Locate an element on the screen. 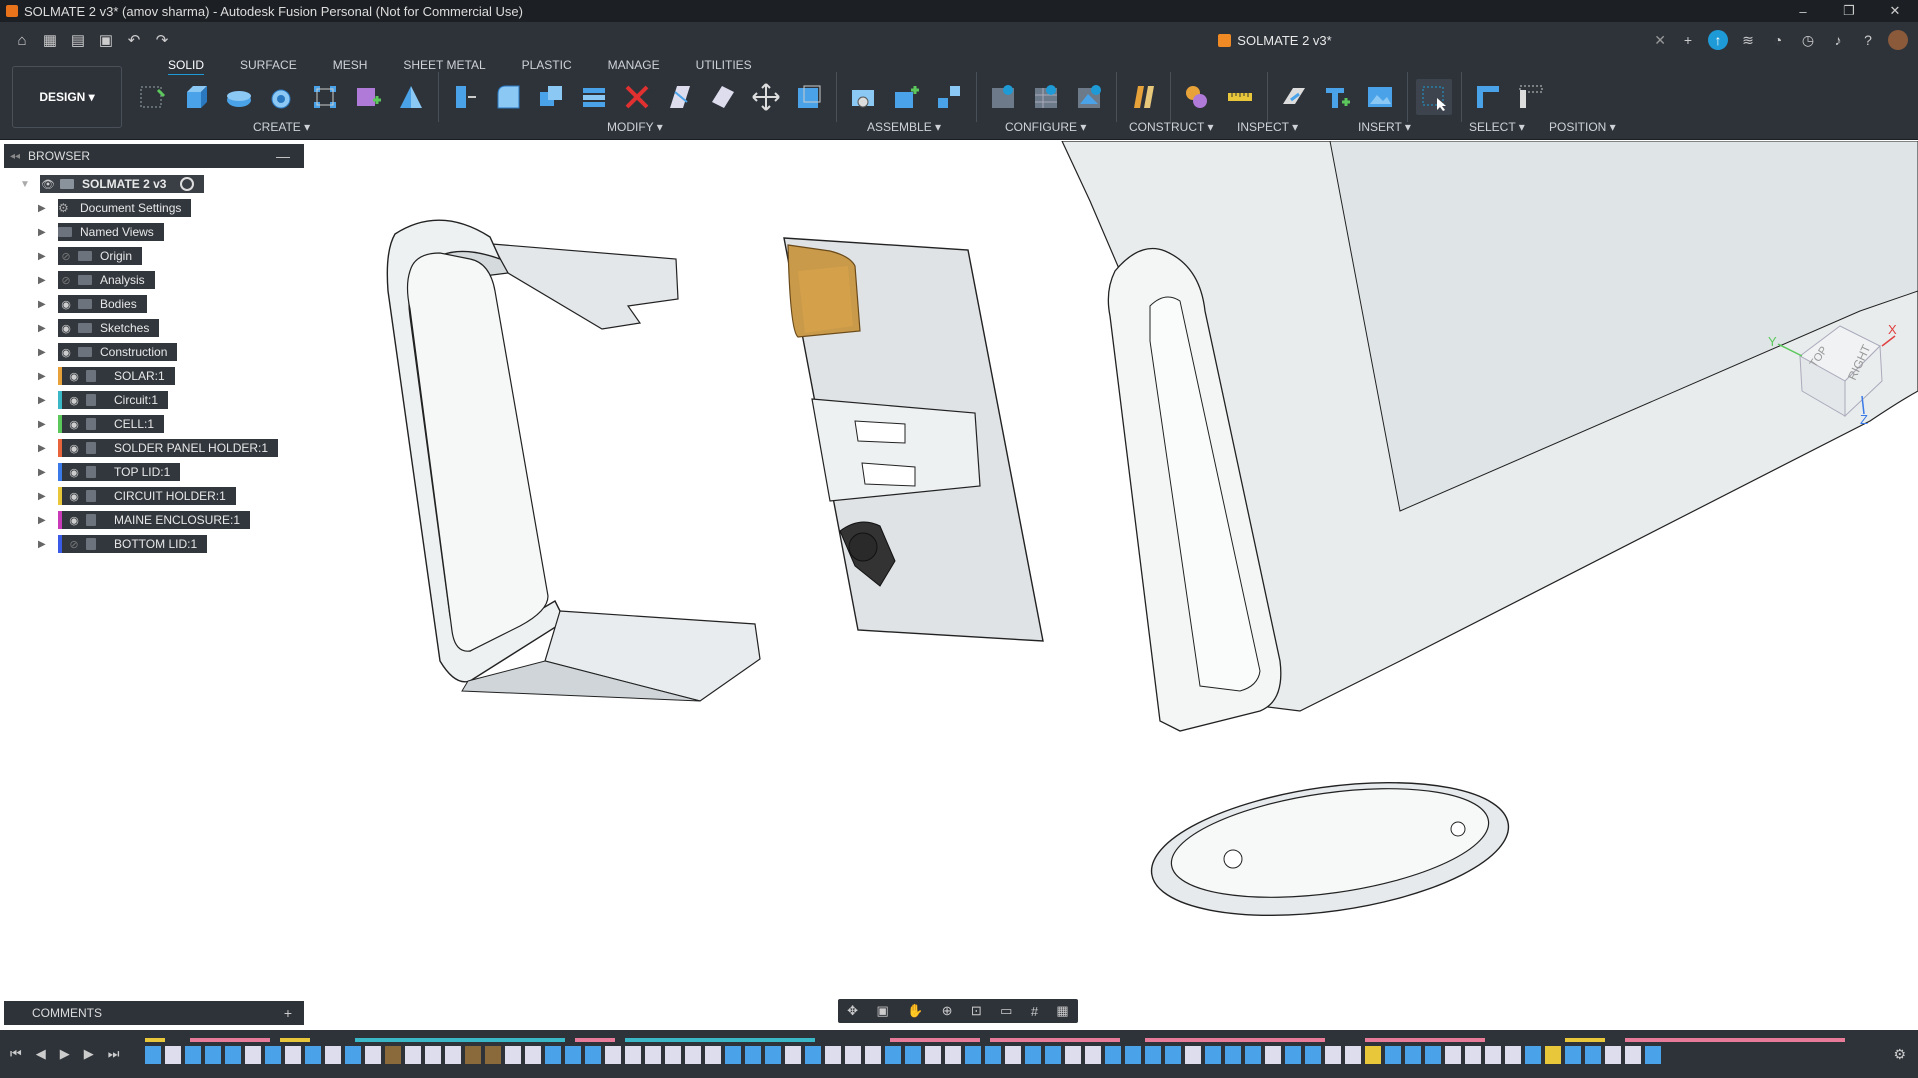 The image size is (1918, 1078). extensions-icon: ↑ is located at coordinates (1718, 40).